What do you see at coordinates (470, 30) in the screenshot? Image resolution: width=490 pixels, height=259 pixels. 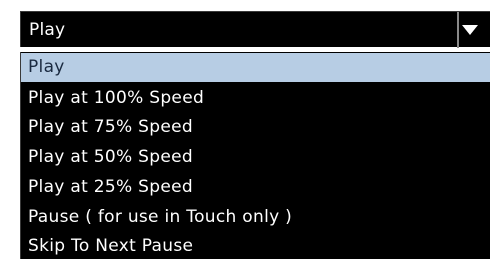 I see `triangle-down-icon` at bounding box center [470, 30].